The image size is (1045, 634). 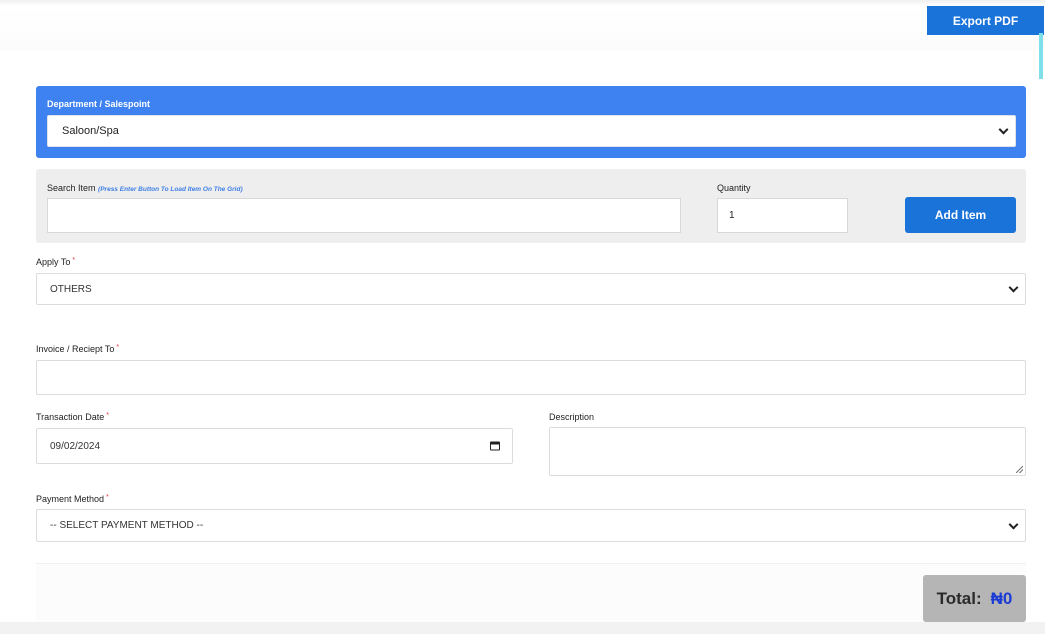 I want to click on invoice-to-label-text: Invoice / Reciept To, so click(x=75, y=349).